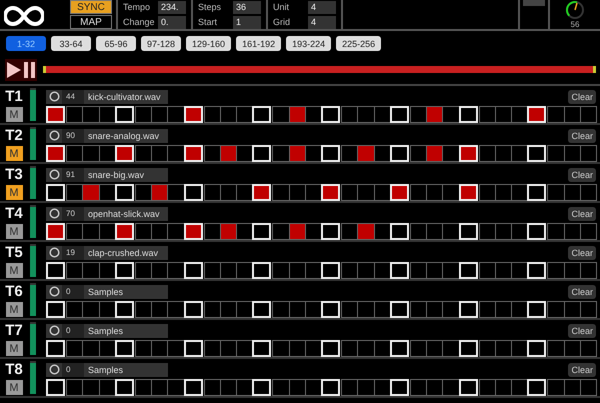 Image resolution: width=600 pixels, height=403 pixels. What do you see at coordinates (247, 22) in the screenshot?
I see `number-field: 1` at bounding box center [247, 22].